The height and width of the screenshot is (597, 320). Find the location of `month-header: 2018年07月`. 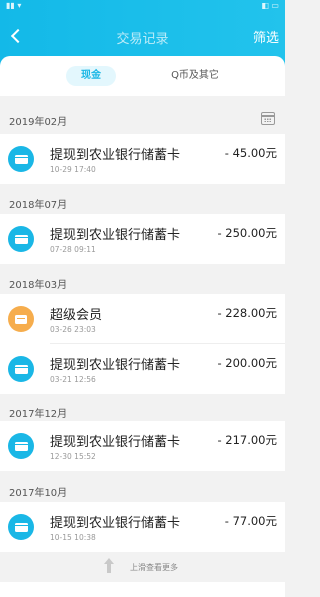

month-header: 2018年07月 is located at coordinates (142, 202).